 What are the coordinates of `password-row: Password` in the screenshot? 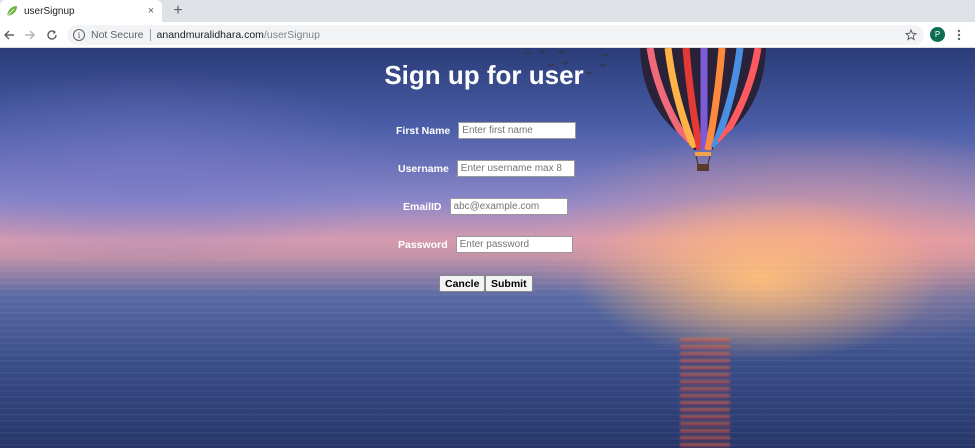 It's located at (485, 244).